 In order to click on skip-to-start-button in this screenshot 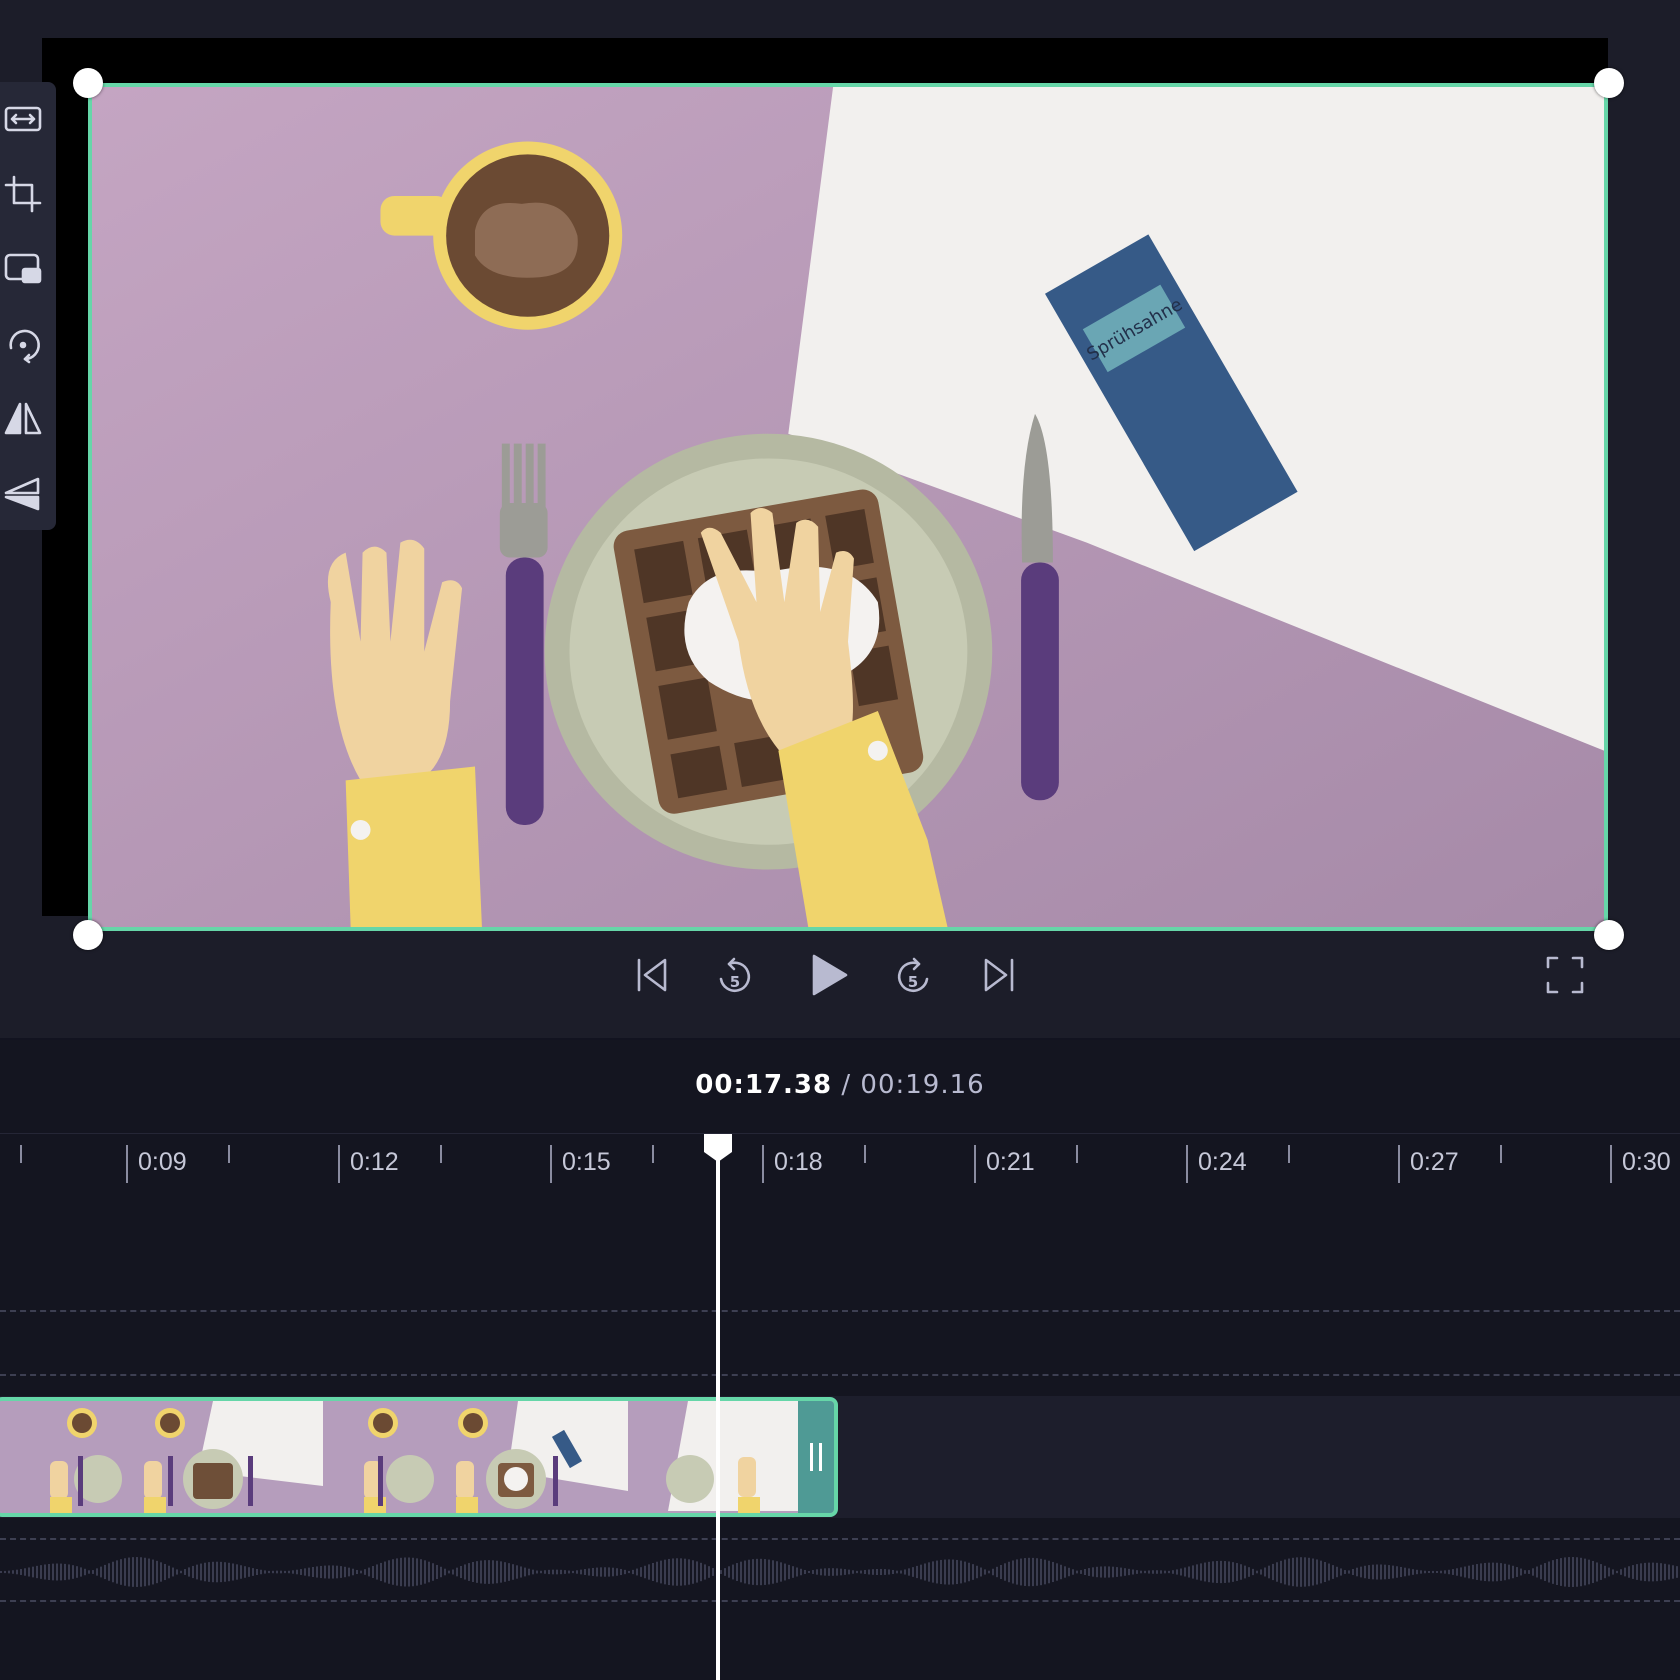, I will do `click(652, 975)`.